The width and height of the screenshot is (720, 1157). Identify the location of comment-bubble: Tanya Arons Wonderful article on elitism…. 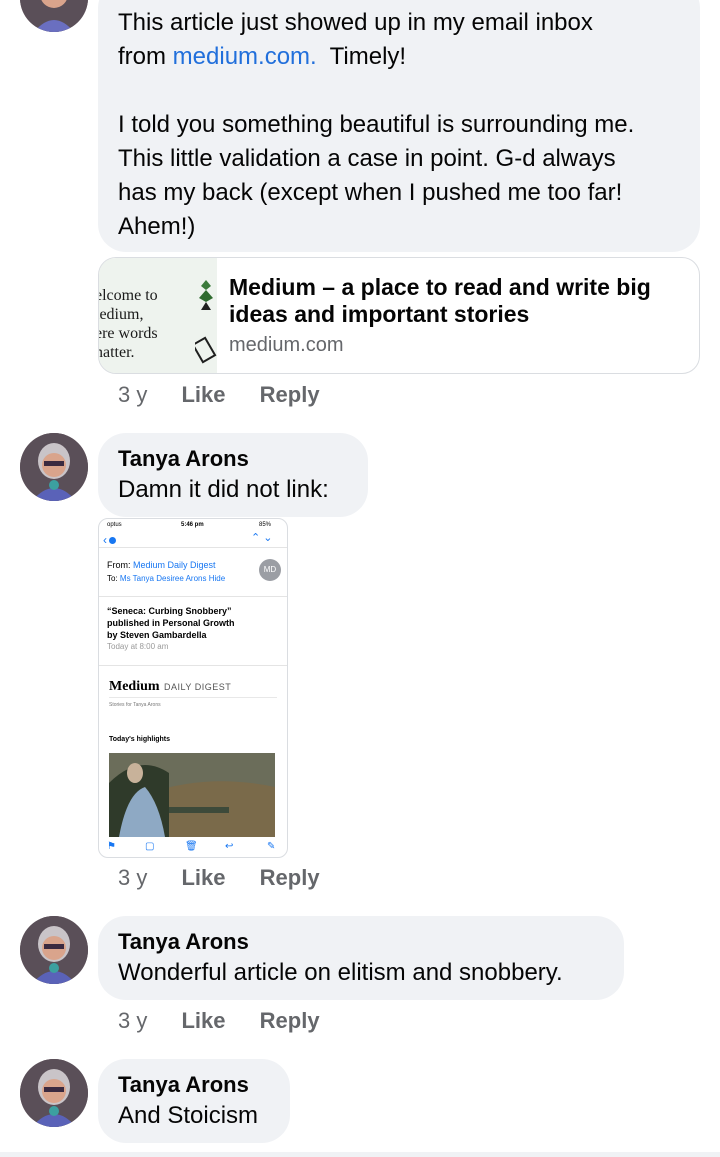
(361, 958).